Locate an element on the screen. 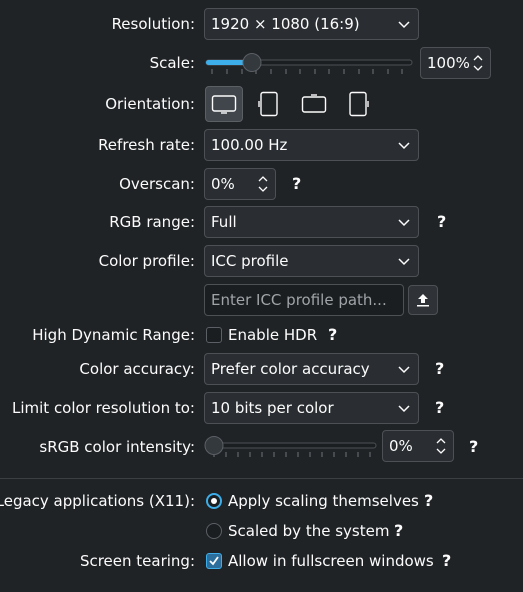 The height and width of the screenshot is (592, 523). upload-icon is located at coordinates (423, 300).